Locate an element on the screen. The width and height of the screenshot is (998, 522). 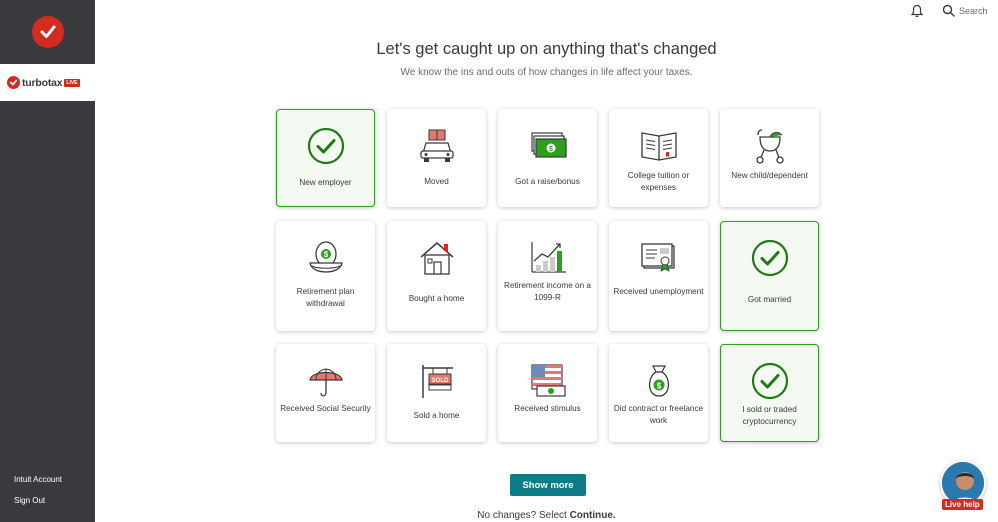
card-received-unemployment: Received unemployment is located at coordinates (658, 276).